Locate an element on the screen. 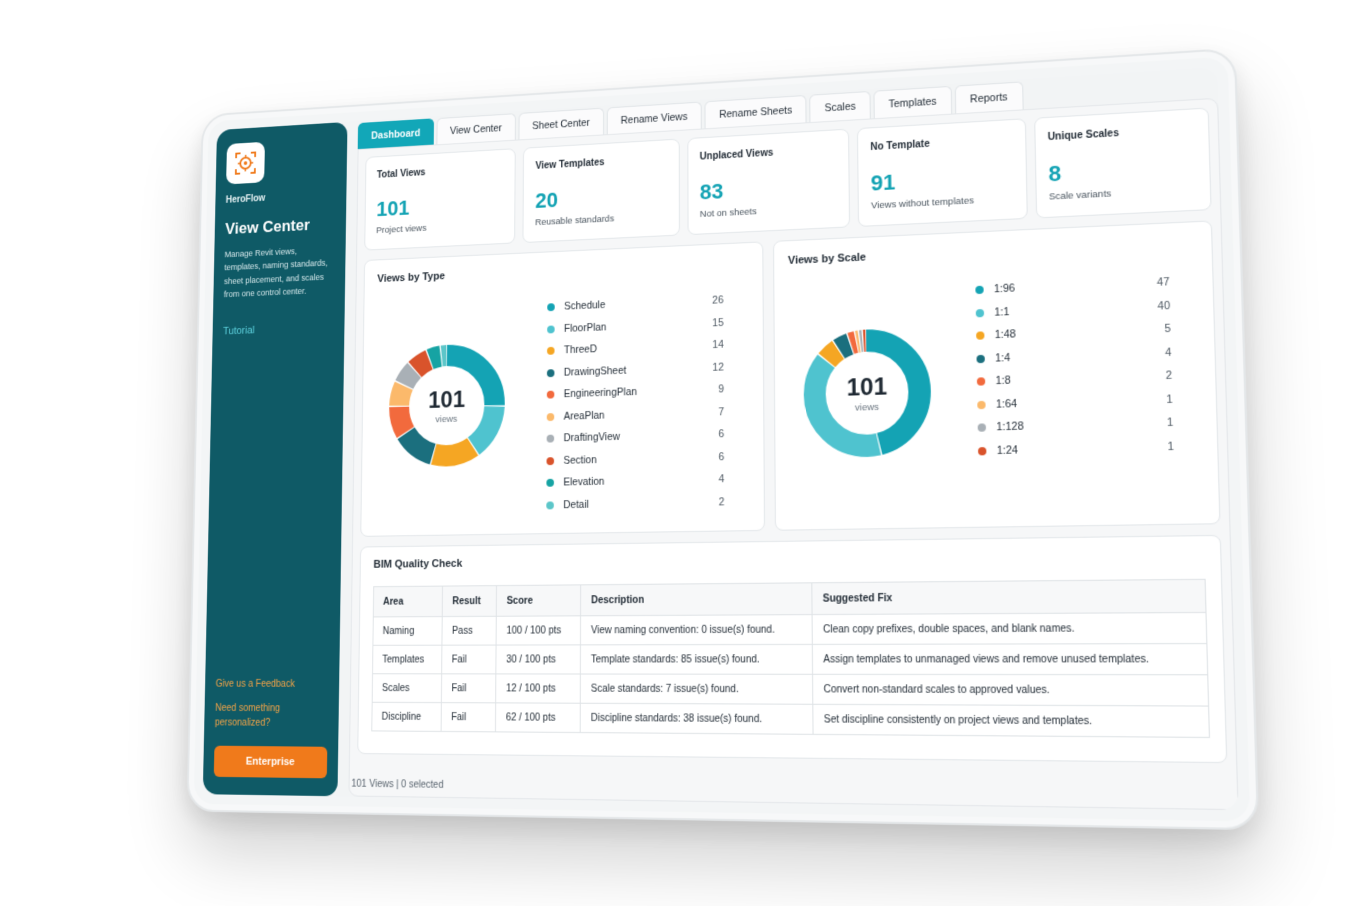 The height and width of the screenshot is (906, 1360). status-bar: 101 Views | 0 selected is located at coordinates (397, 785).